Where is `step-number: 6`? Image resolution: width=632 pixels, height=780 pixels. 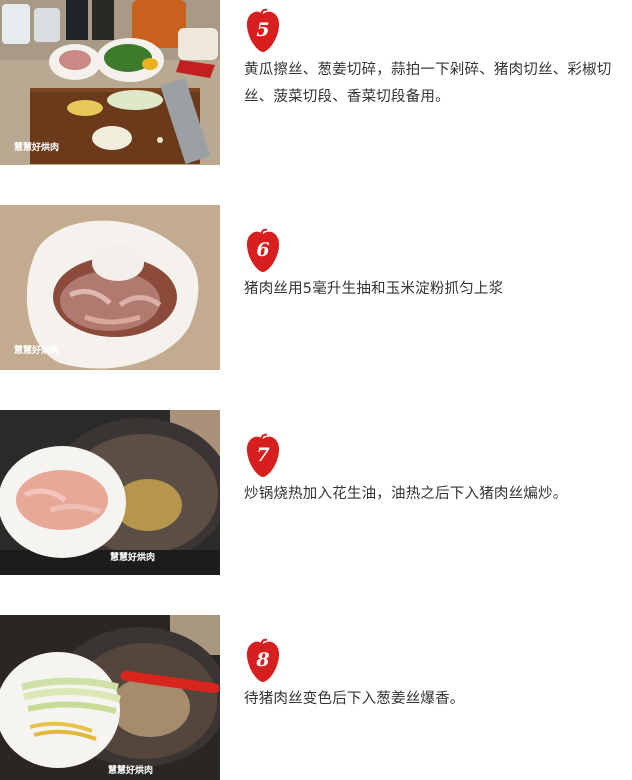 step-number: 6 is located at coordinates (263, 250).